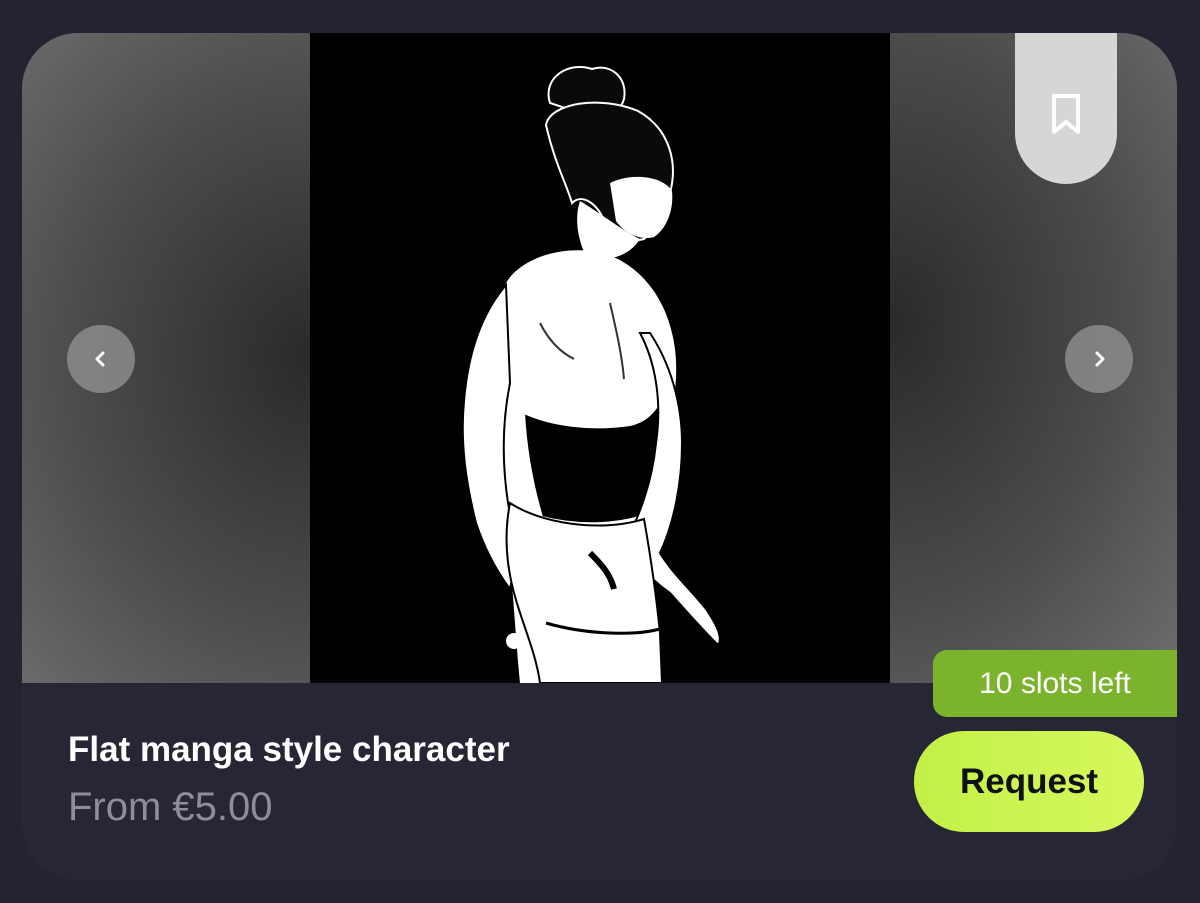  I want to click on gallery-indicator-dot, so click(514, 641).